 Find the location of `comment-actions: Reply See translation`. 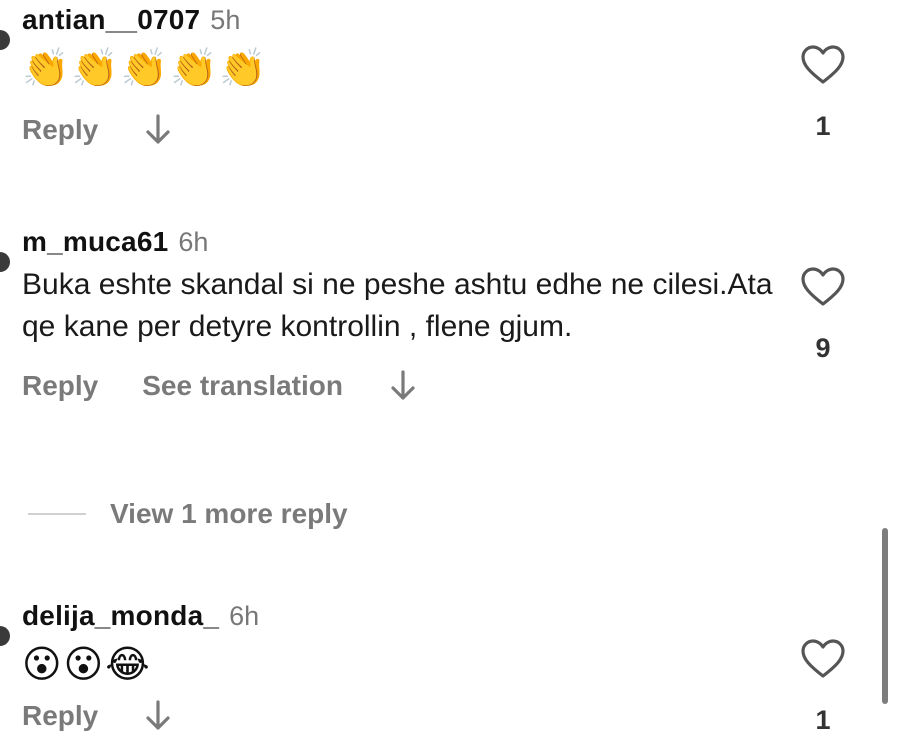

comment-actions: Reply See translation is located at coordinates (451, 386).